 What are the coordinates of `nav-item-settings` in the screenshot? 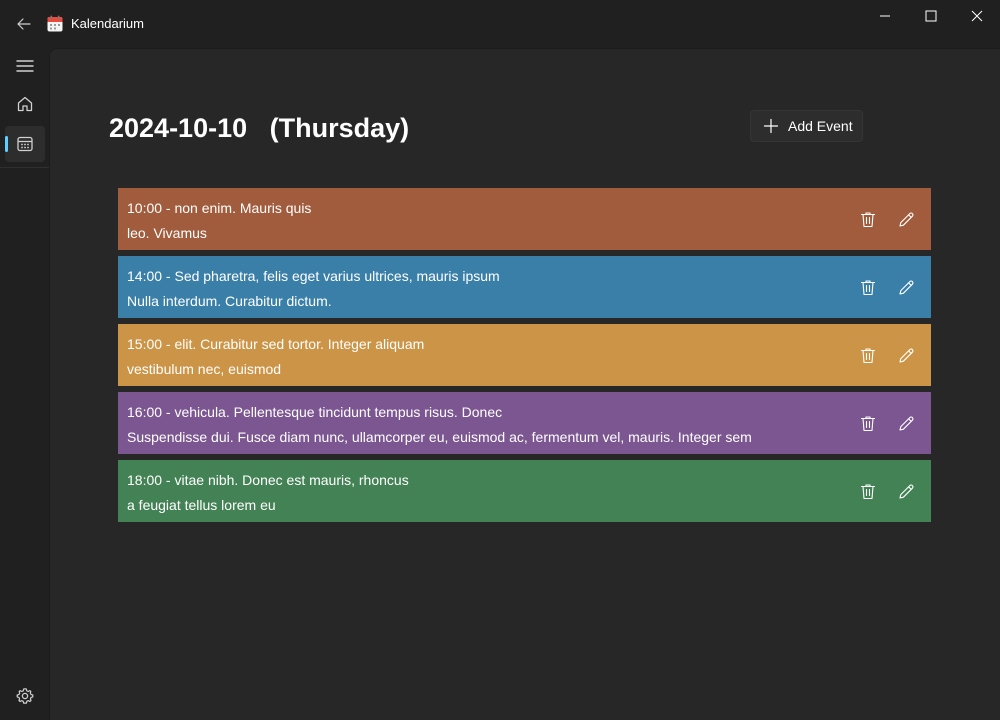 It's located at (25, 696).